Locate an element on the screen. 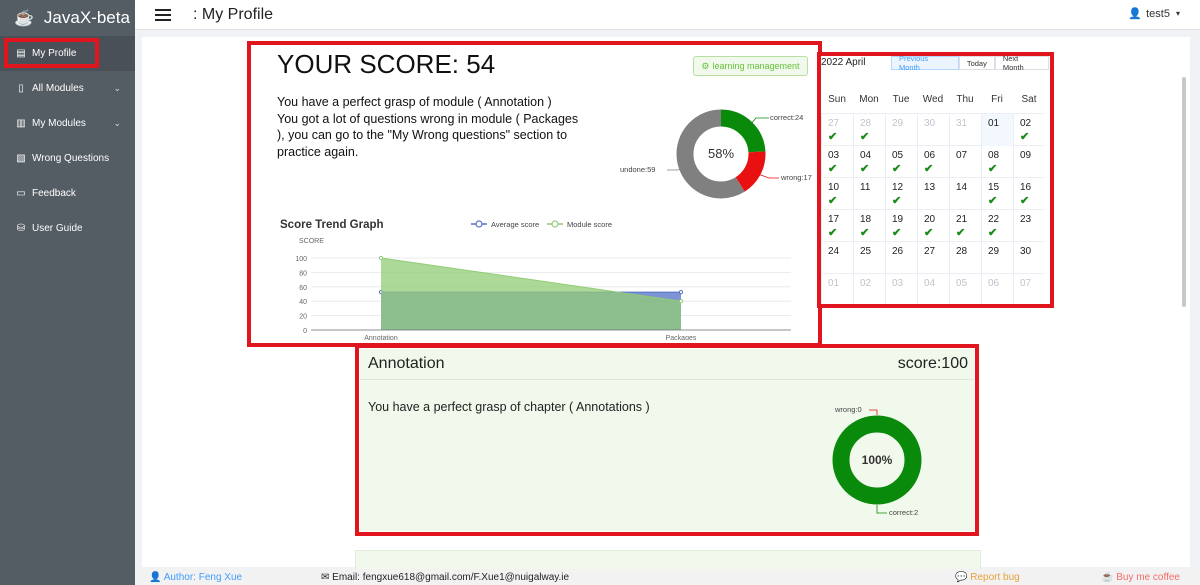 The height and width of the screenshot is (585, 1200). calendar-day: 19 ✔ is located at coordinates (901, 226).